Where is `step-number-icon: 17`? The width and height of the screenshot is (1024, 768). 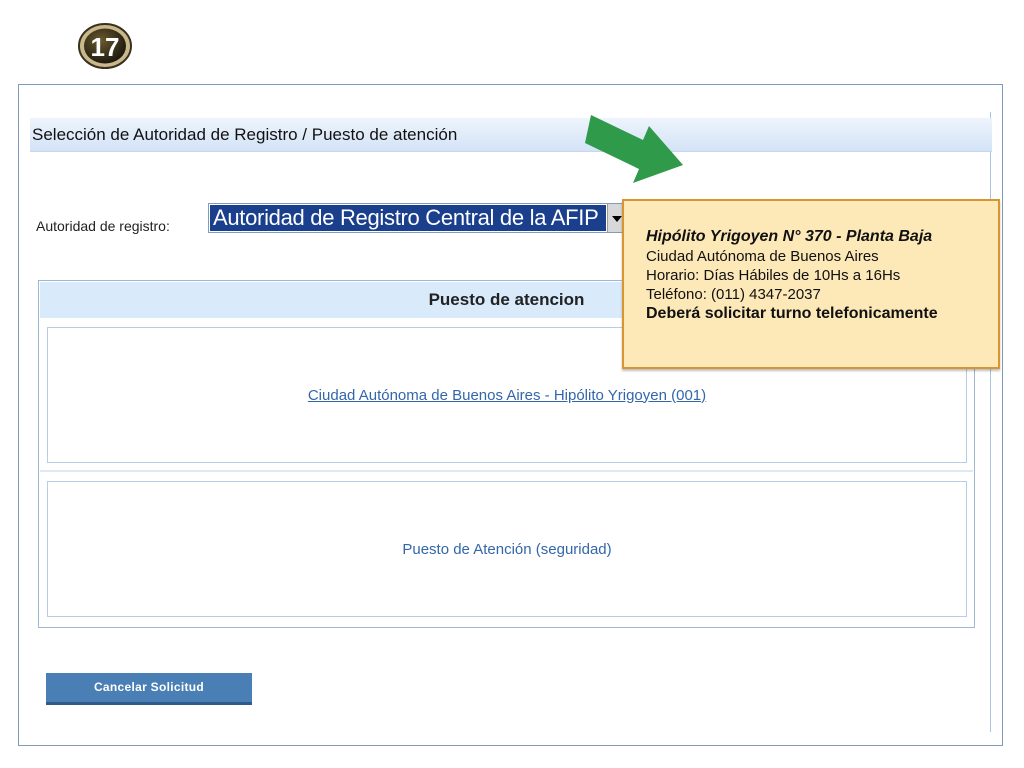 step-number-icon: 17 is located at coordinates (105, 46).